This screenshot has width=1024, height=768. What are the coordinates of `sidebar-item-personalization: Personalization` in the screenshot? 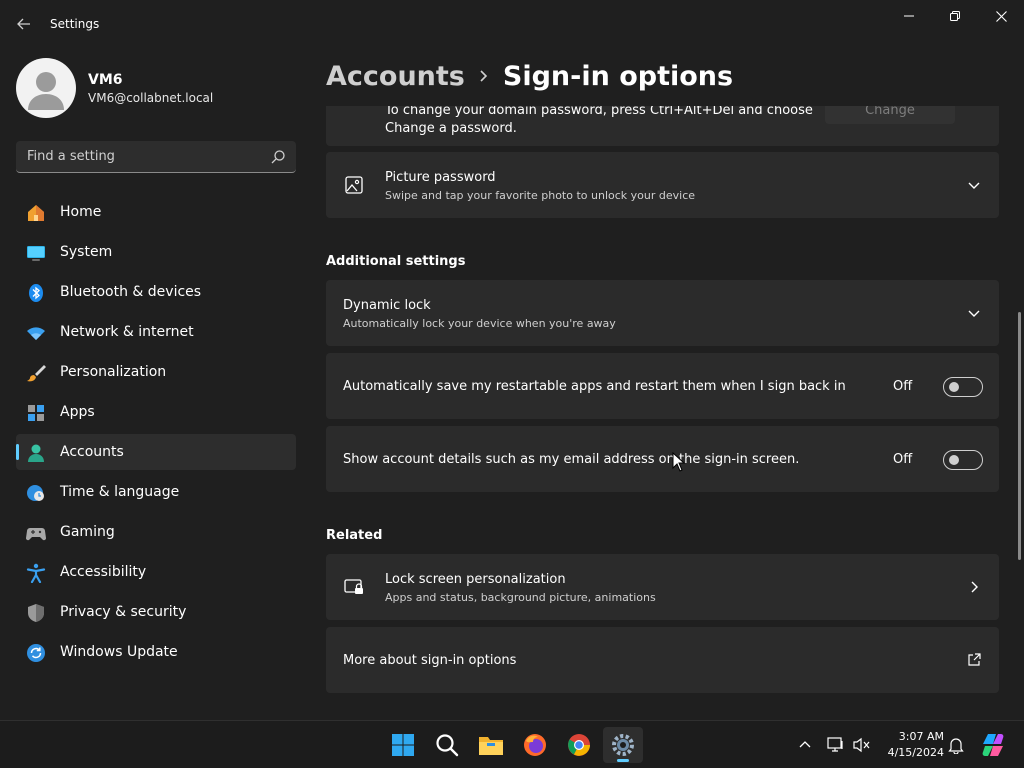 It's located at (156, 372).